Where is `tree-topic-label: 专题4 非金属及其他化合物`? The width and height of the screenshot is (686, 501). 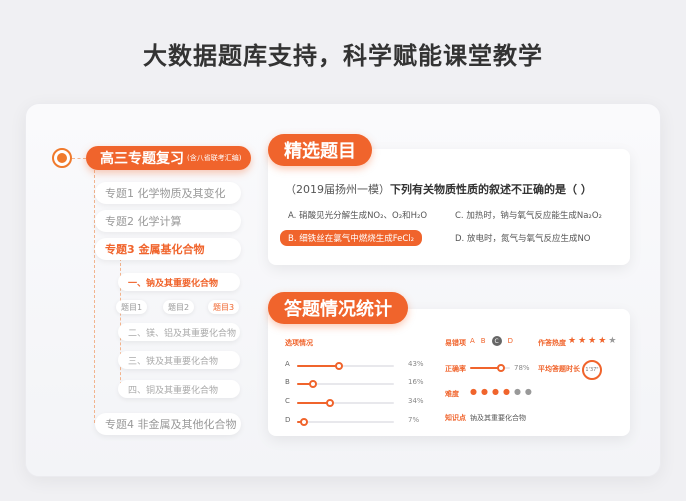 tree-topic-label: 专题4 非金属及其他化合物 is located at coordinates (171, 424).